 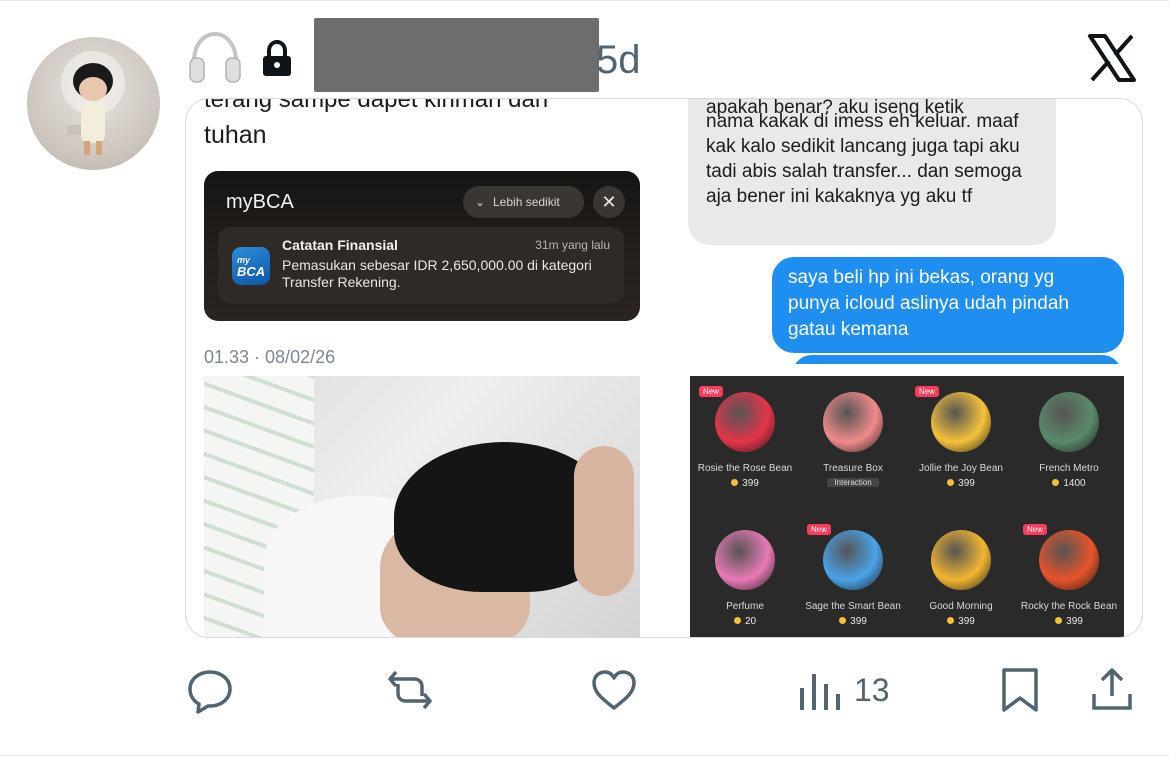 I want to click on repost-button, so click(x=410, y=690).